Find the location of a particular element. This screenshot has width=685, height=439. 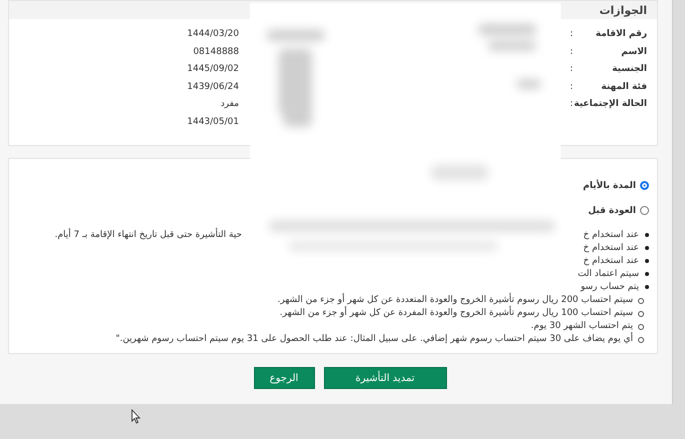

field-value: مفرد is located at coordinates (229, 104).